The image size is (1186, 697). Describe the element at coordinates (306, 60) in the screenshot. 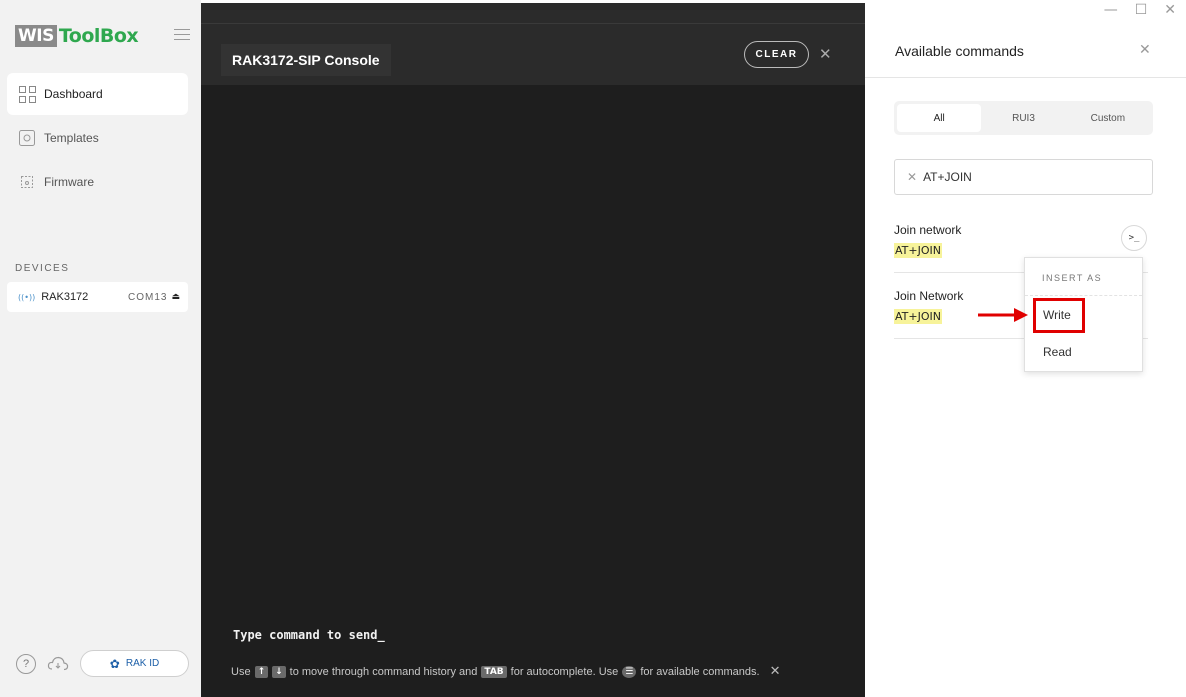

I see `console-title-tab: RAK3172-SIP Console` at that location.